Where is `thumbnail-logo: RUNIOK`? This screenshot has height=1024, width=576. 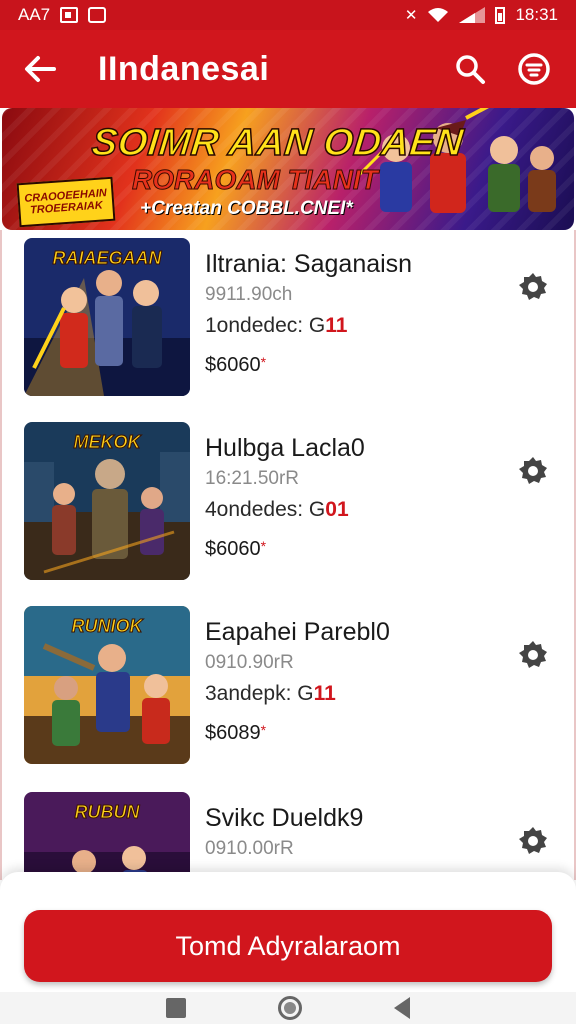
thumbnail-logo: RUNIOK is located at coordinates (107, 626).